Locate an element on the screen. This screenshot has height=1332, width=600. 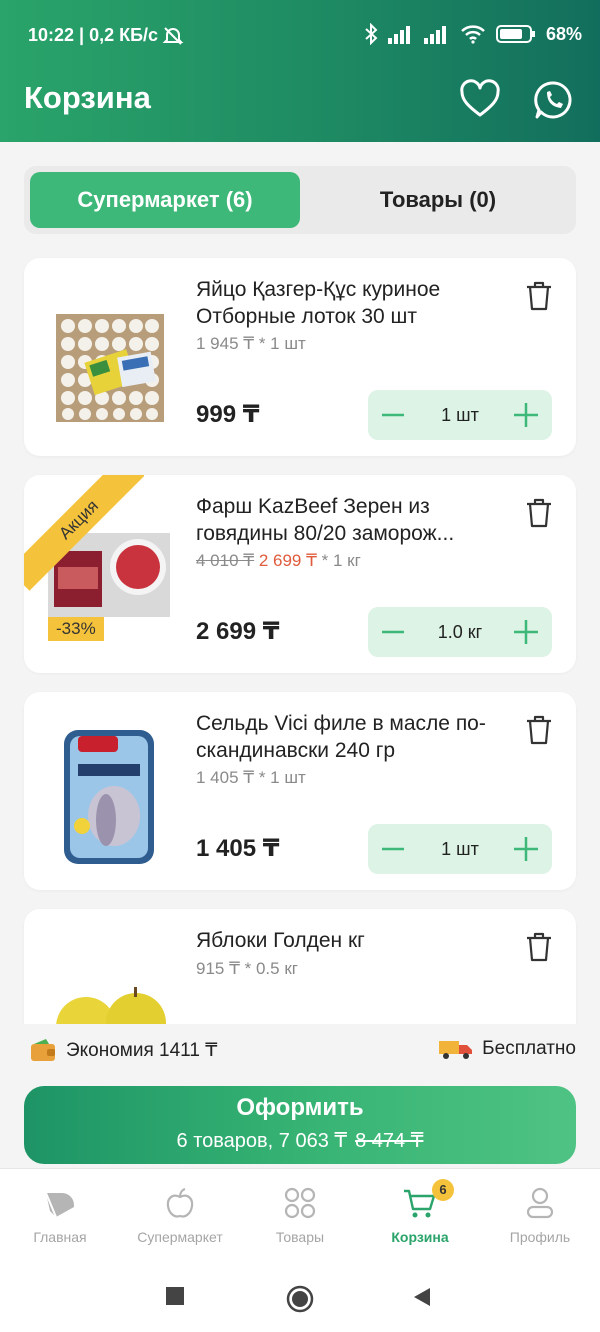
tab-goods-nav: Товары is located at coordinates (300, 1215).